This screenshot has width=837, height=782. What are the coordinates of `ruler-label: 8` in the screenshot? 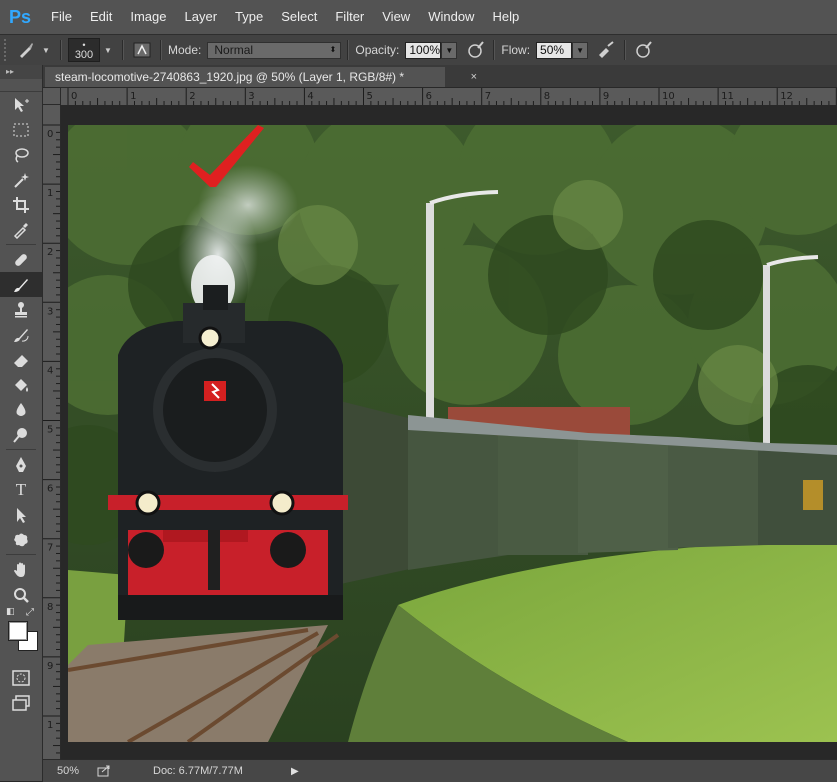 It's located at (547, 96).